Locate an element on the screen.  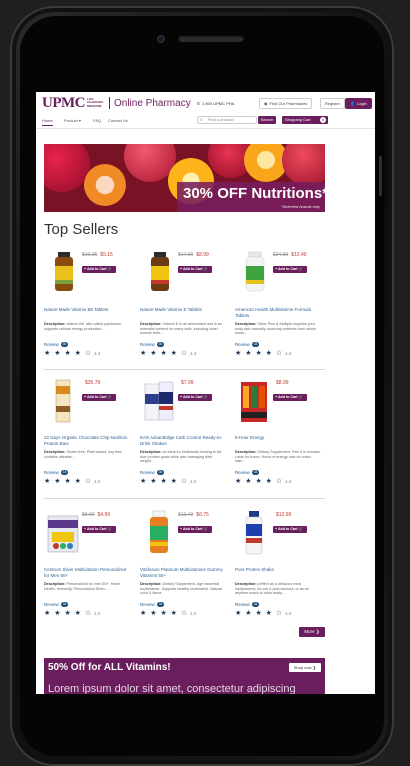
sale-price: $5.15 is located at coordinates (106, 255).